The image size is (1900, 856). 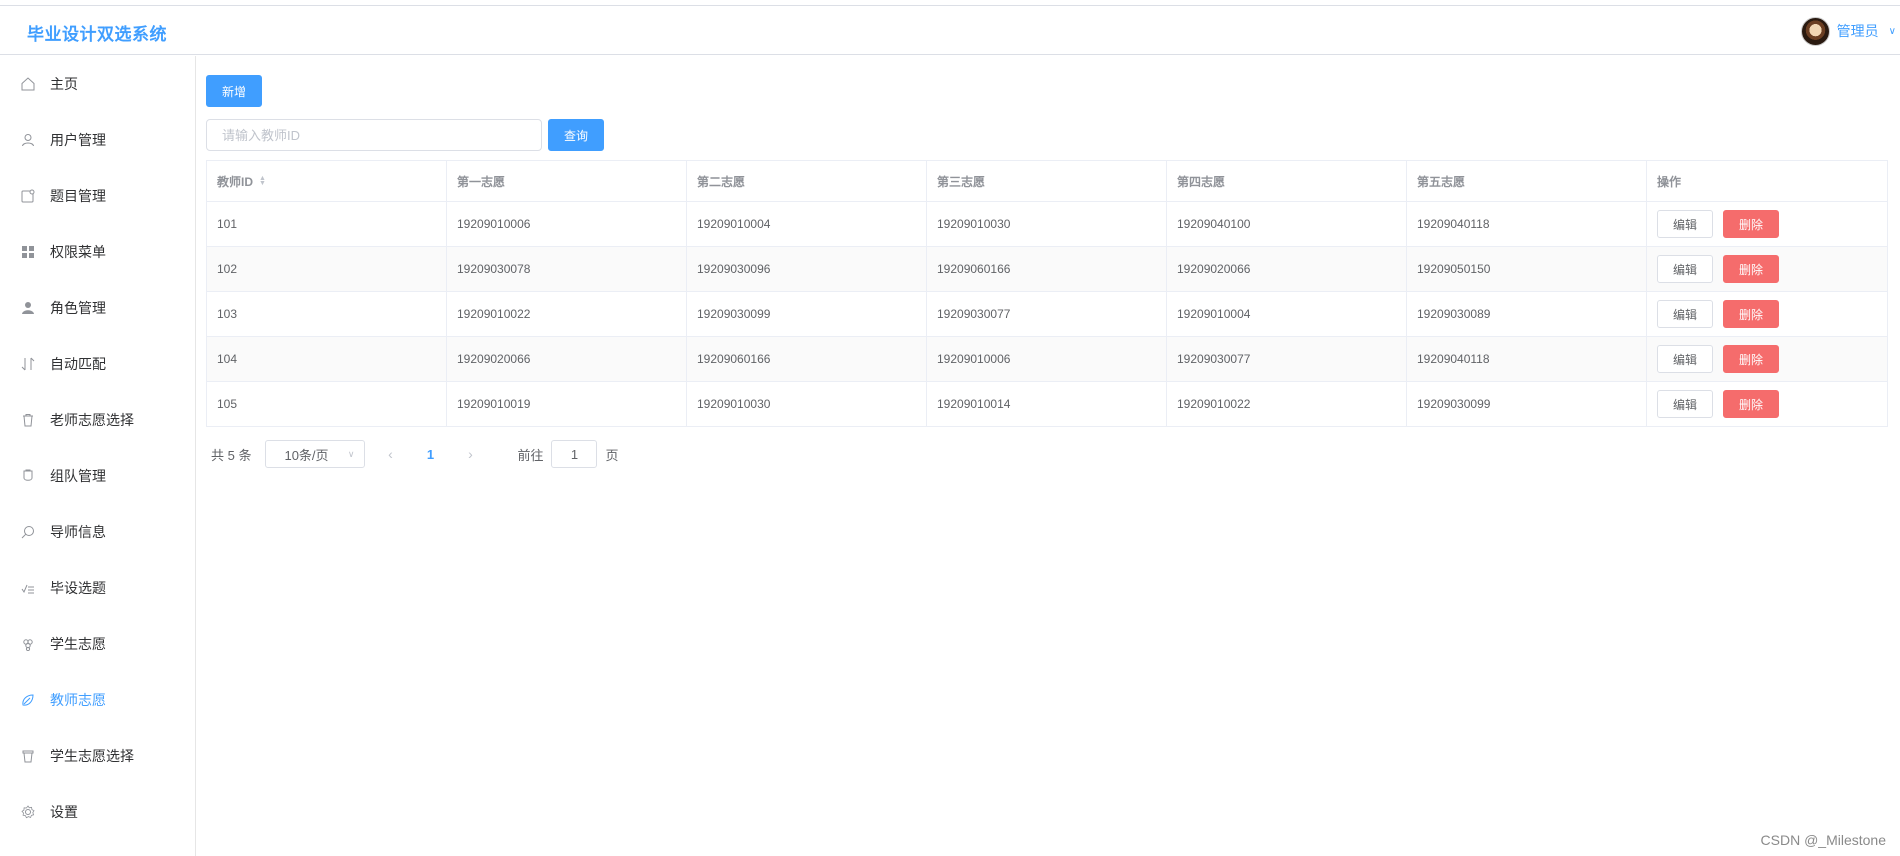 I want to click on sidebar-item-label: 导师信息, so click(x=78, y=532).